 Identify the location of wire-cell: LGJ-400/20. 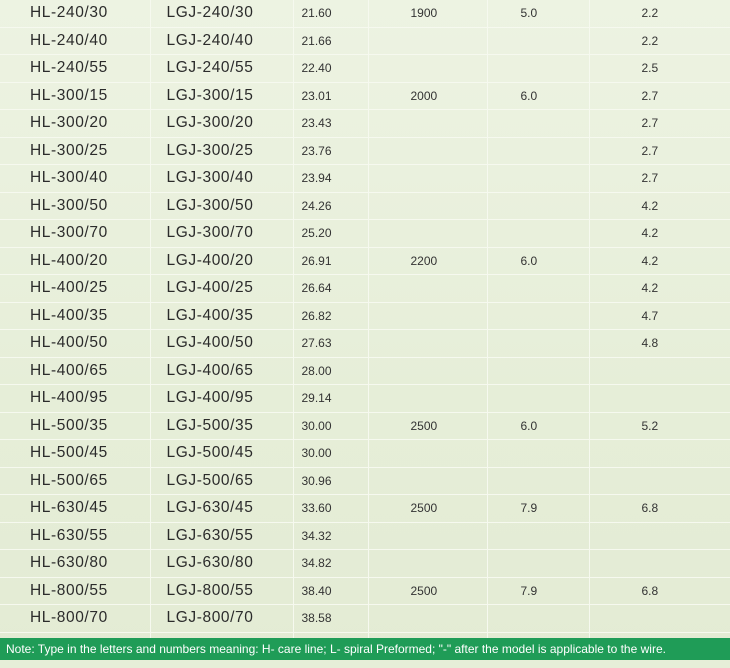
(222, 261).